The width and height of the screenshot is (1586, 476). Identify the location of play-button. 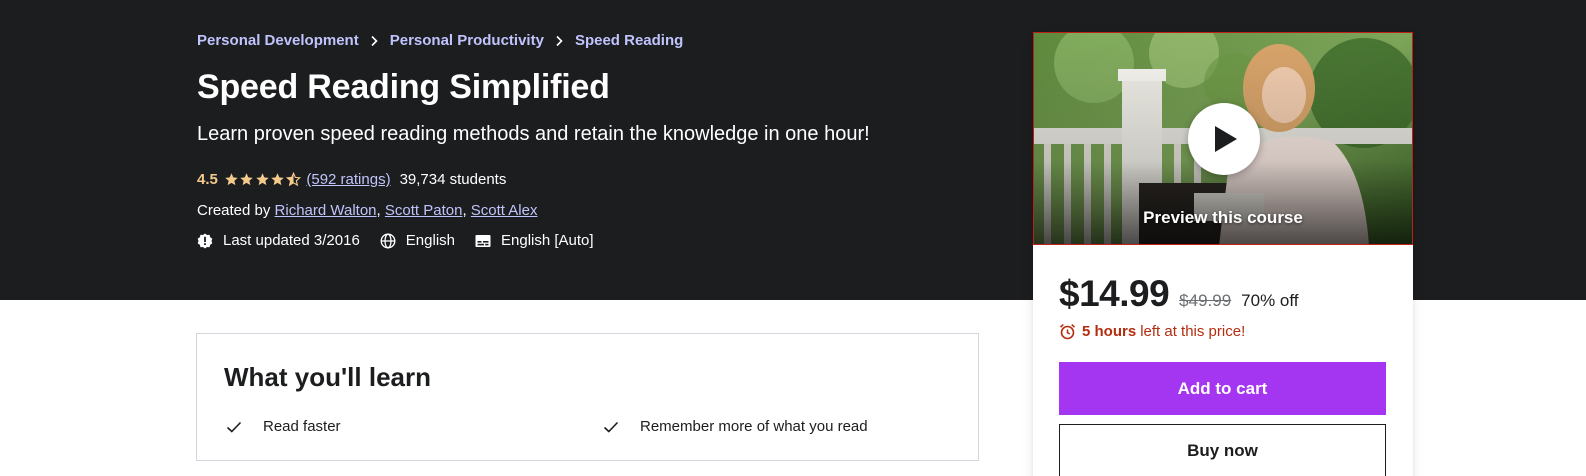
(1224, 139).